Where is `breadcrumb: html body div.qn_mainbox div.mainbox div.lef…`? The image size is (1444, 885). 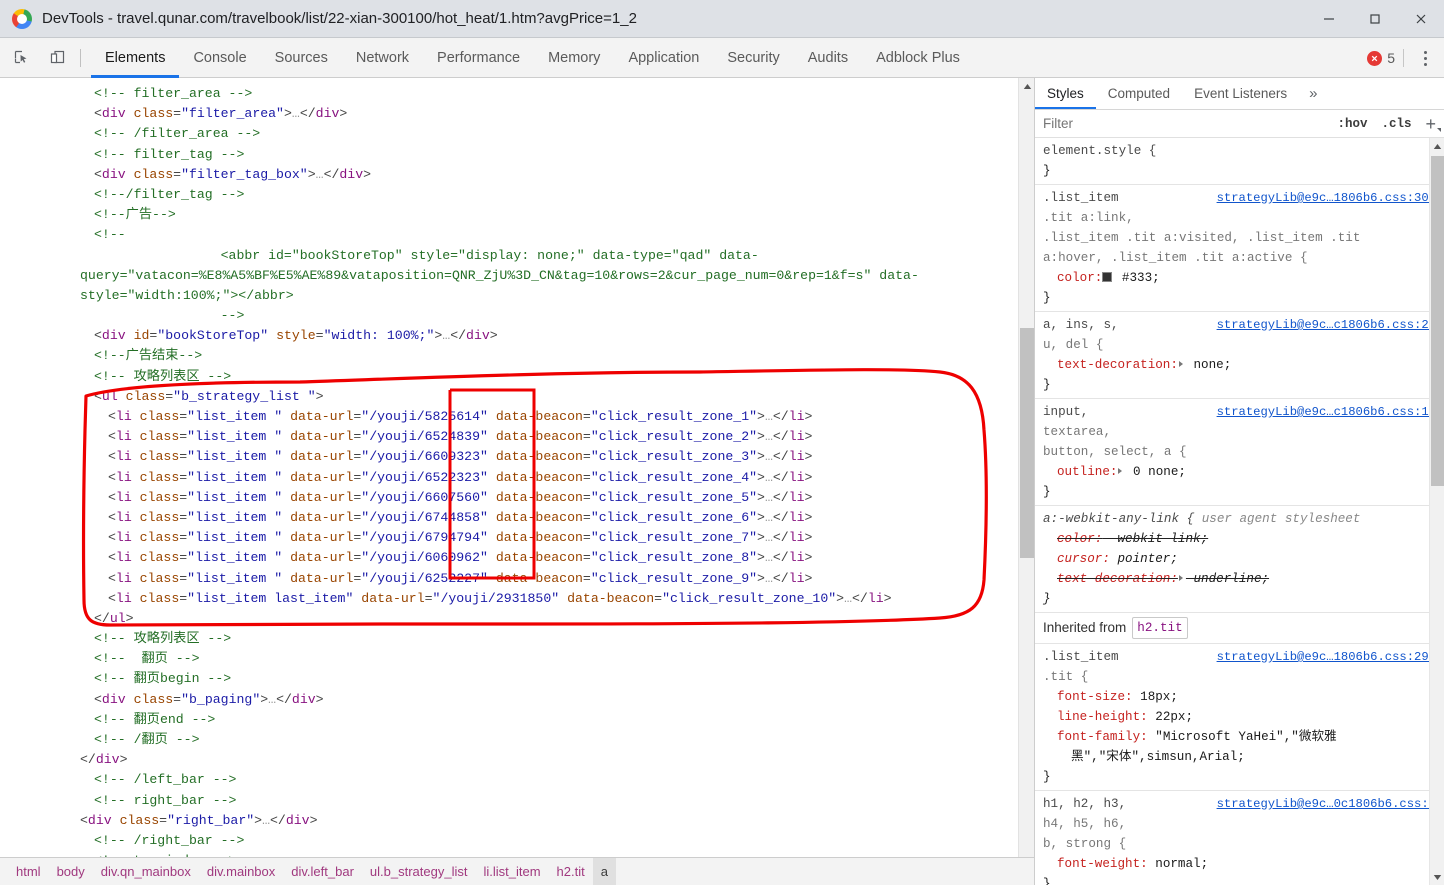
breadcrumb: html body div.qn_mainbox div.mainbox div.lef… is located at coordinates (517, 871).